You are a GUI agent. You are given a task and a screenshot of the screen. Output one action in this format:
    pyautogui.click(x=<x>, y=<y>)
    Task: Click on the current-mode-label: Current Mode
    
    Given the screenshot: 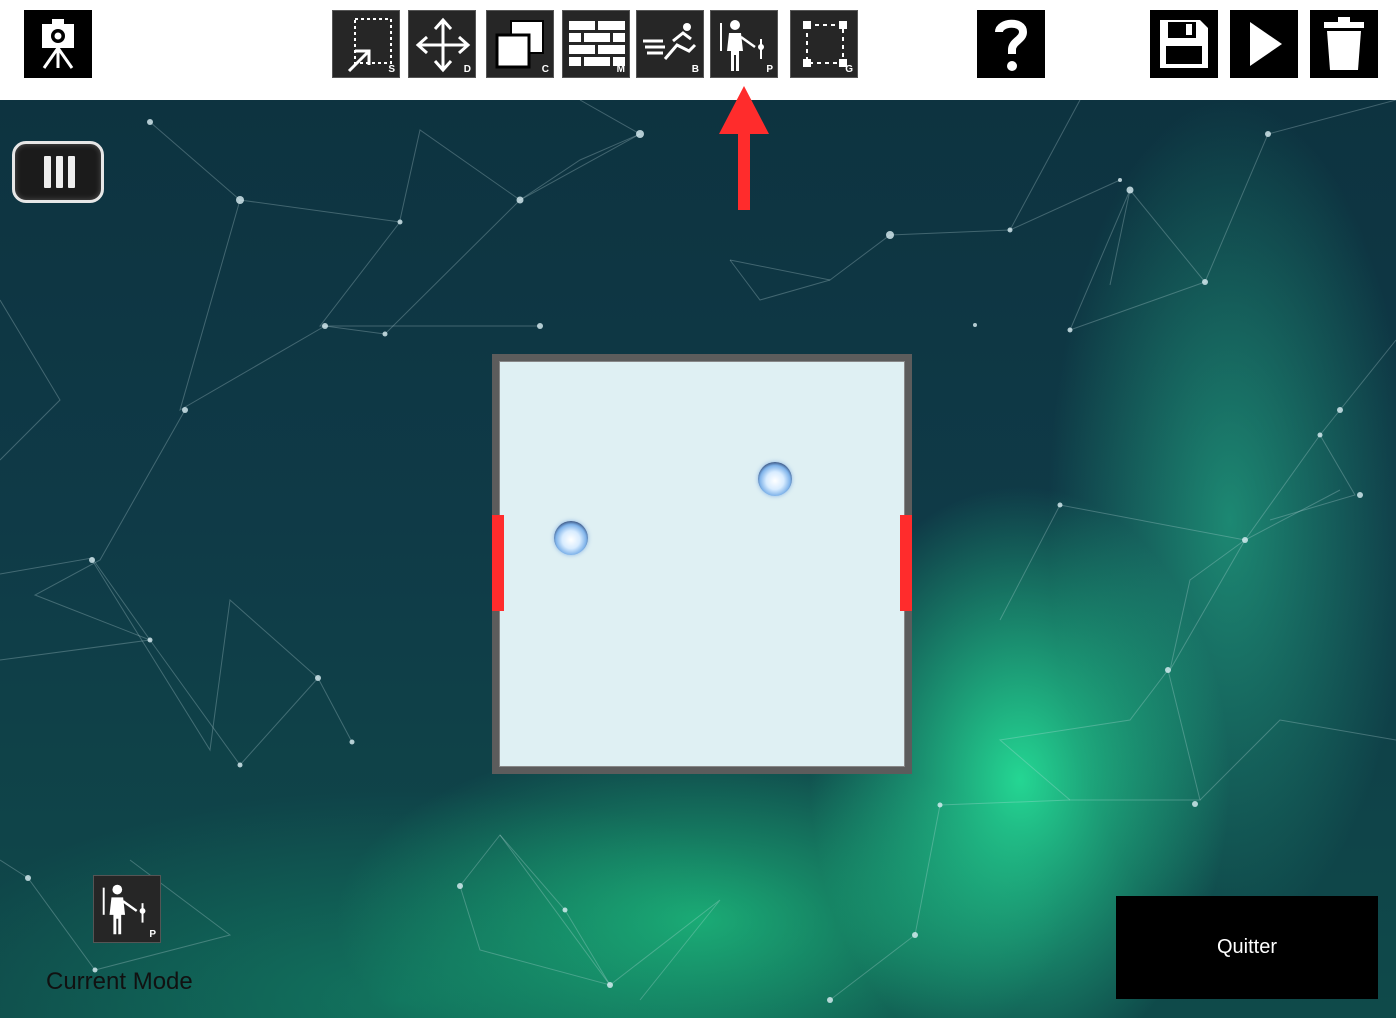 What is the action you would take?
    pyautogui.click(x=119, y=981)
    